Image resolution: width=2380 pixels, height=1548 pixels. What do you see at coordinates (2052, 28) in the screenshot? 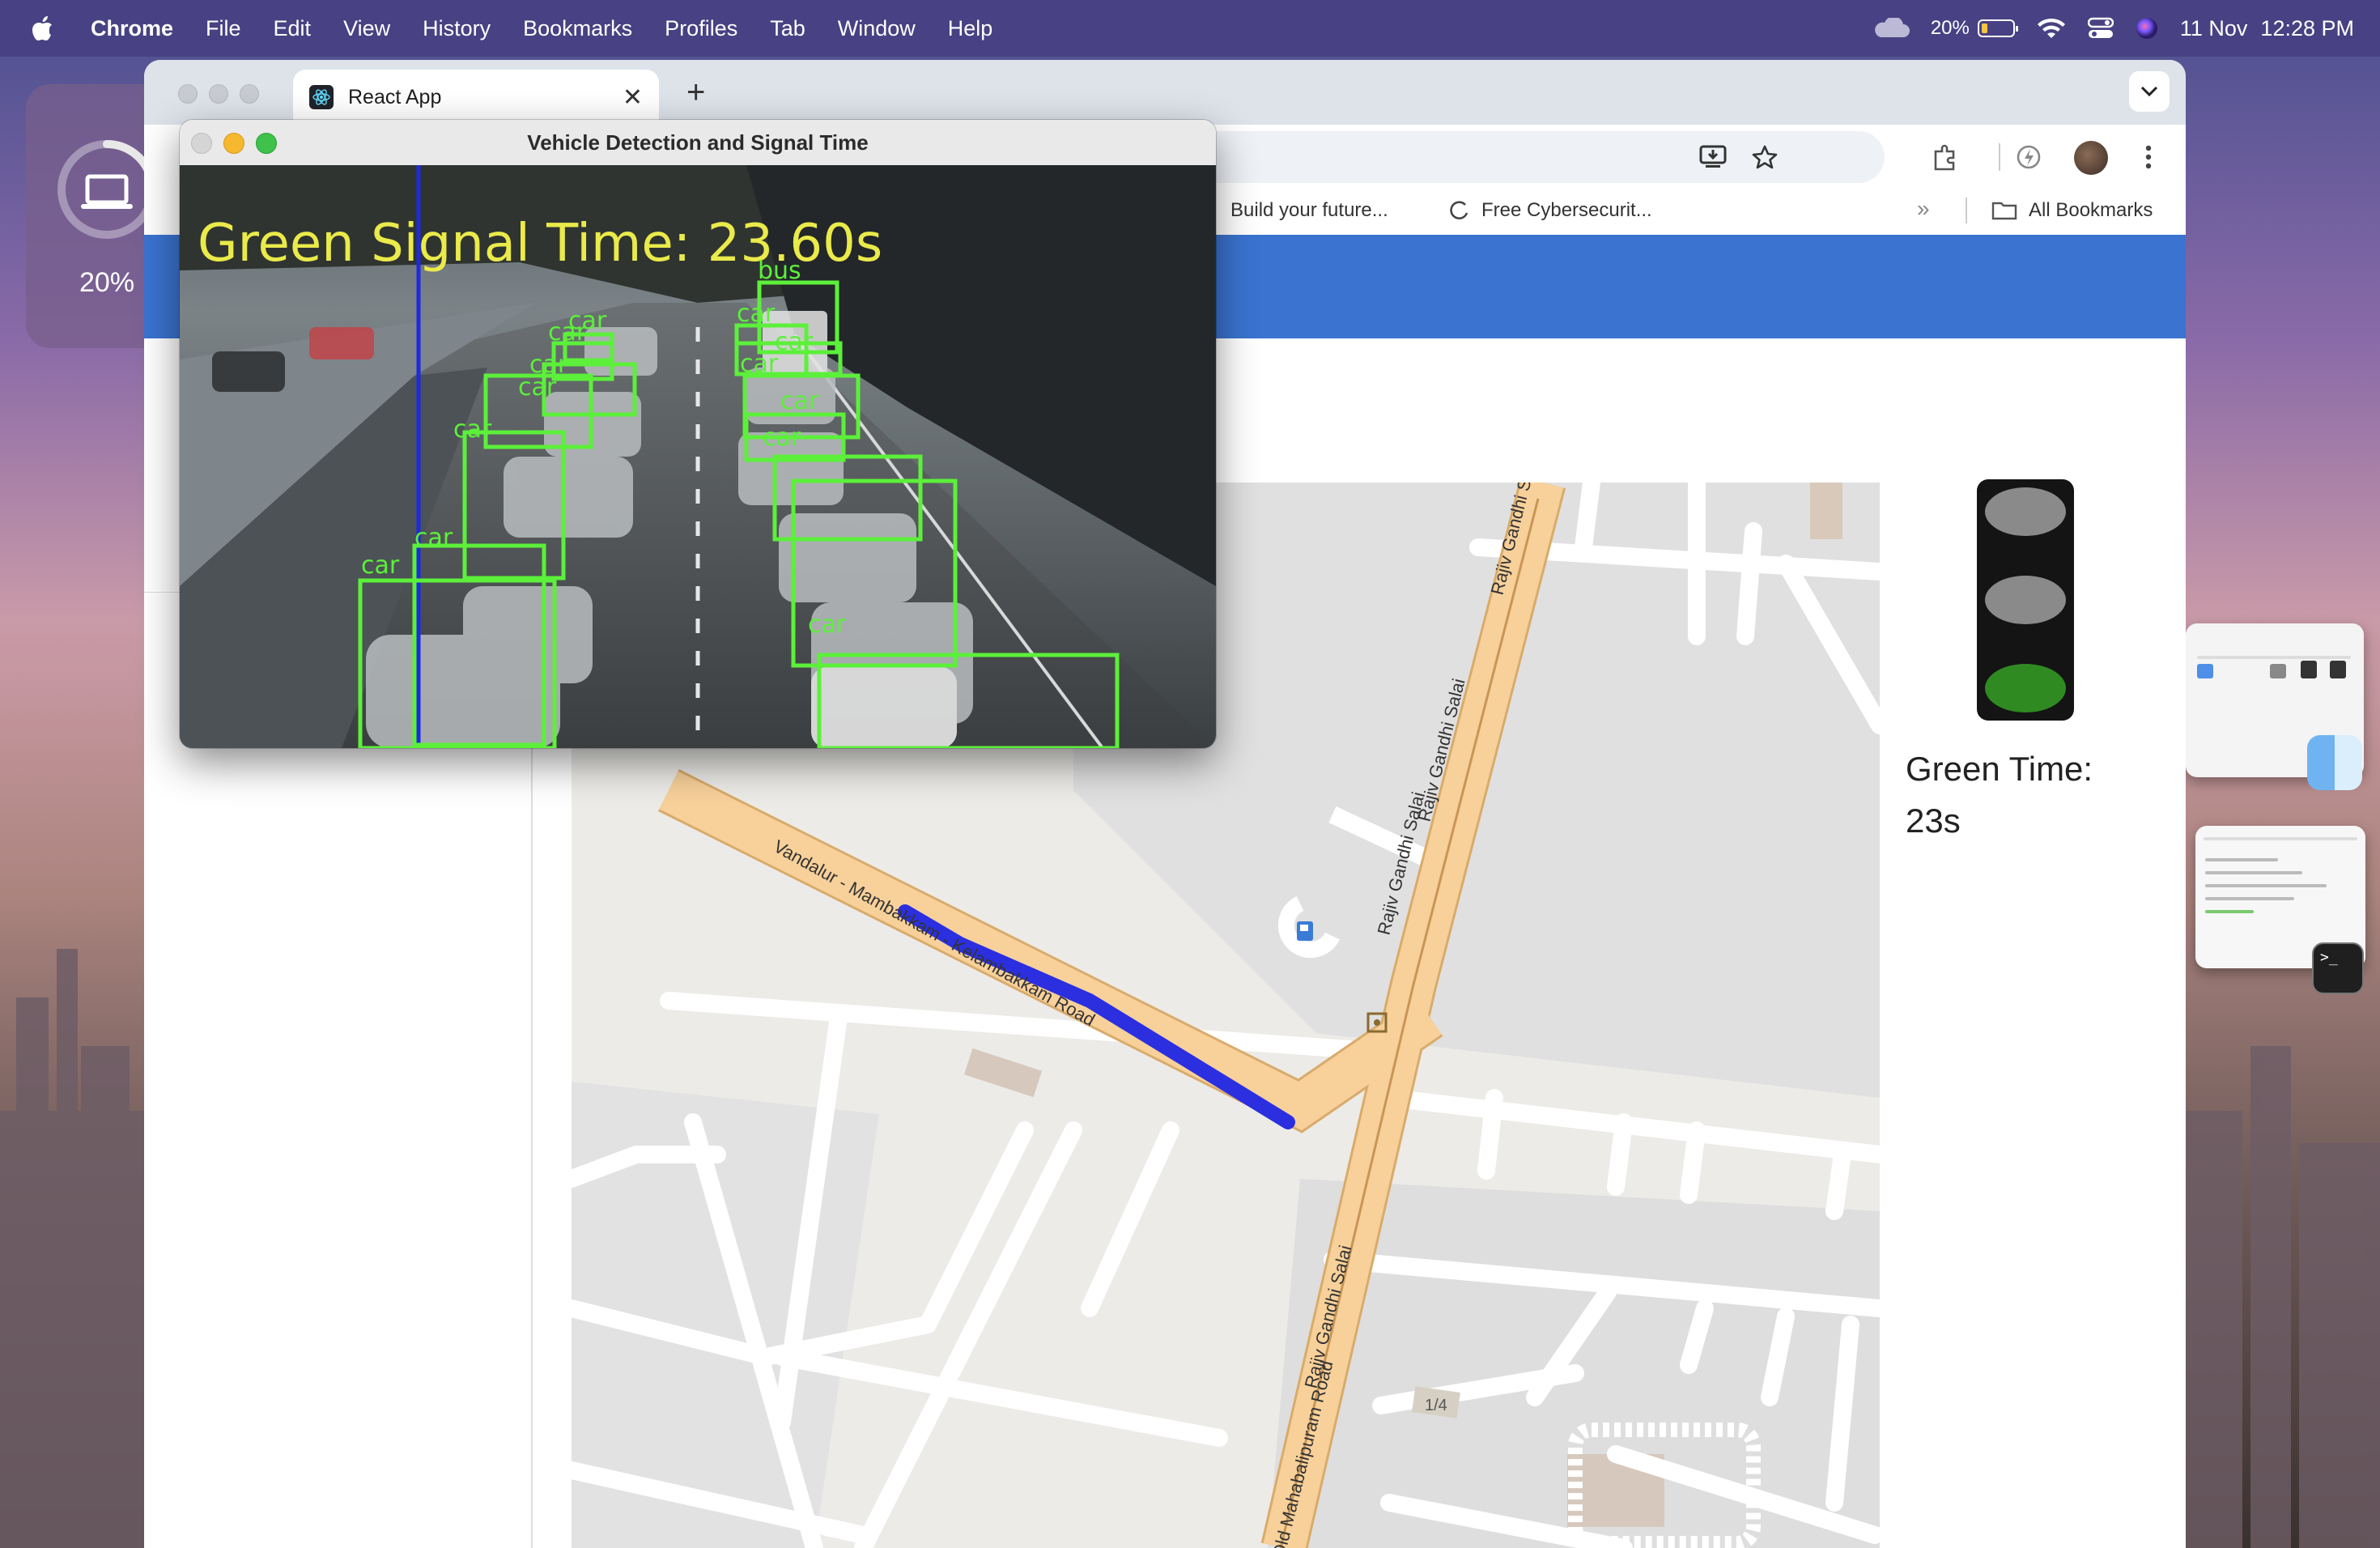
I see `wifi-icon` at bounding box center [2052, 28].